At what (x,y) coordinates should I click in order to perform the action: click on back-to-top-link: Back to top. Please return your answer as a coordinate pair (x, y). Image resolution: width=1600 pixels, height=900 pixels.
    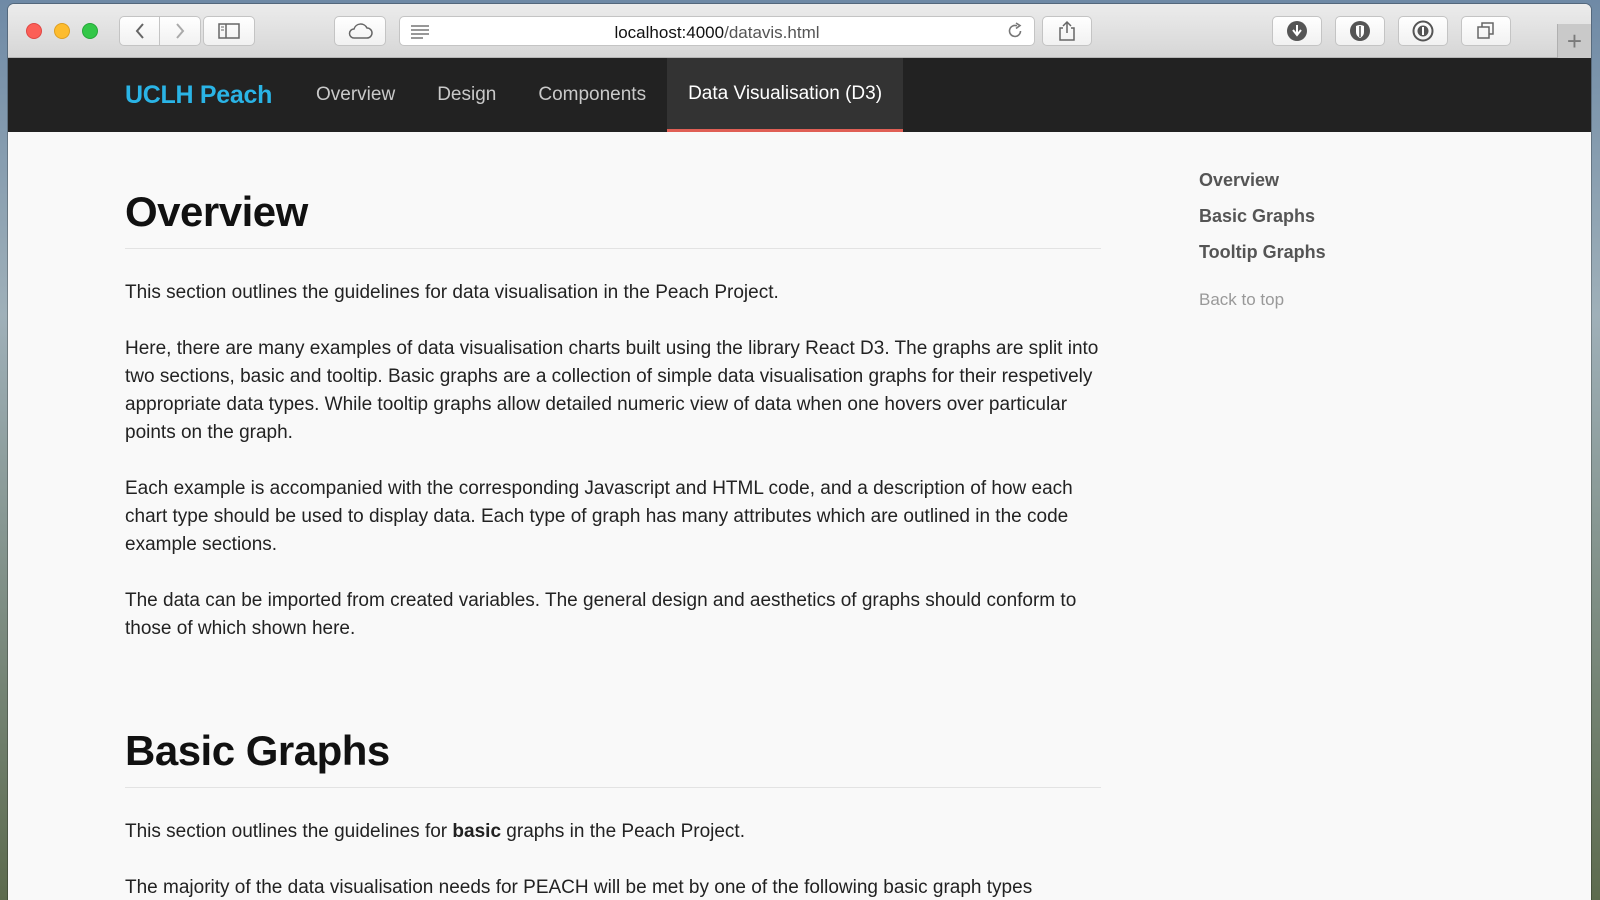
    Looking at the image, I should click on (1309, 300).